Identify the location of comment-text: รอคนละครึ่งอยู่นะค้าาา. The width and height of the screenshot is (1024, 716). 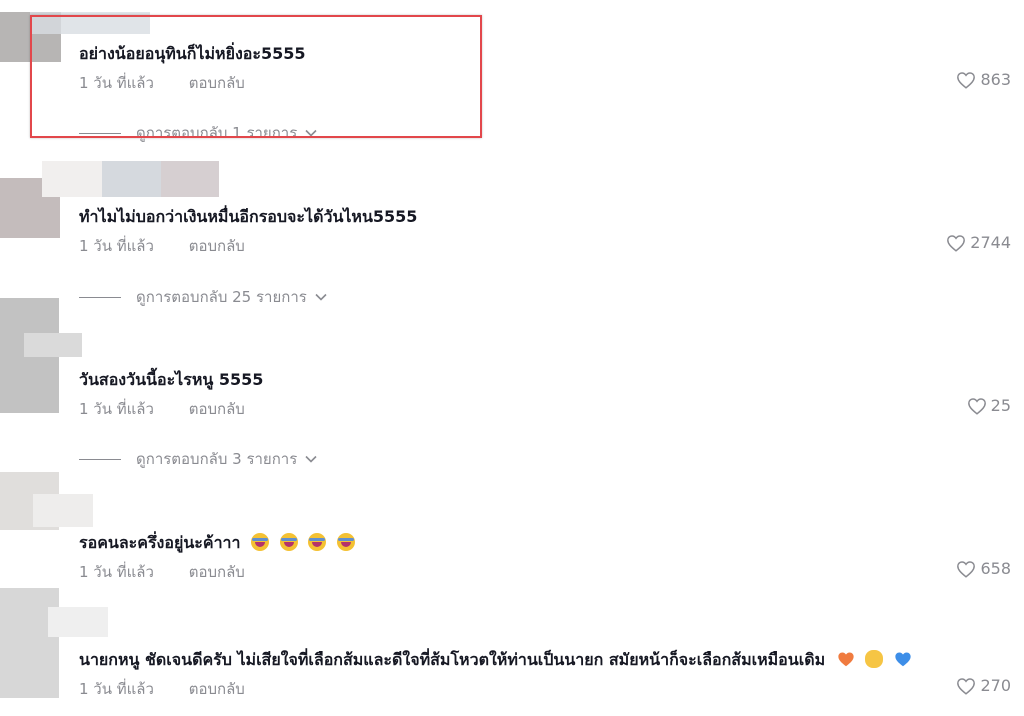
(160, 542).